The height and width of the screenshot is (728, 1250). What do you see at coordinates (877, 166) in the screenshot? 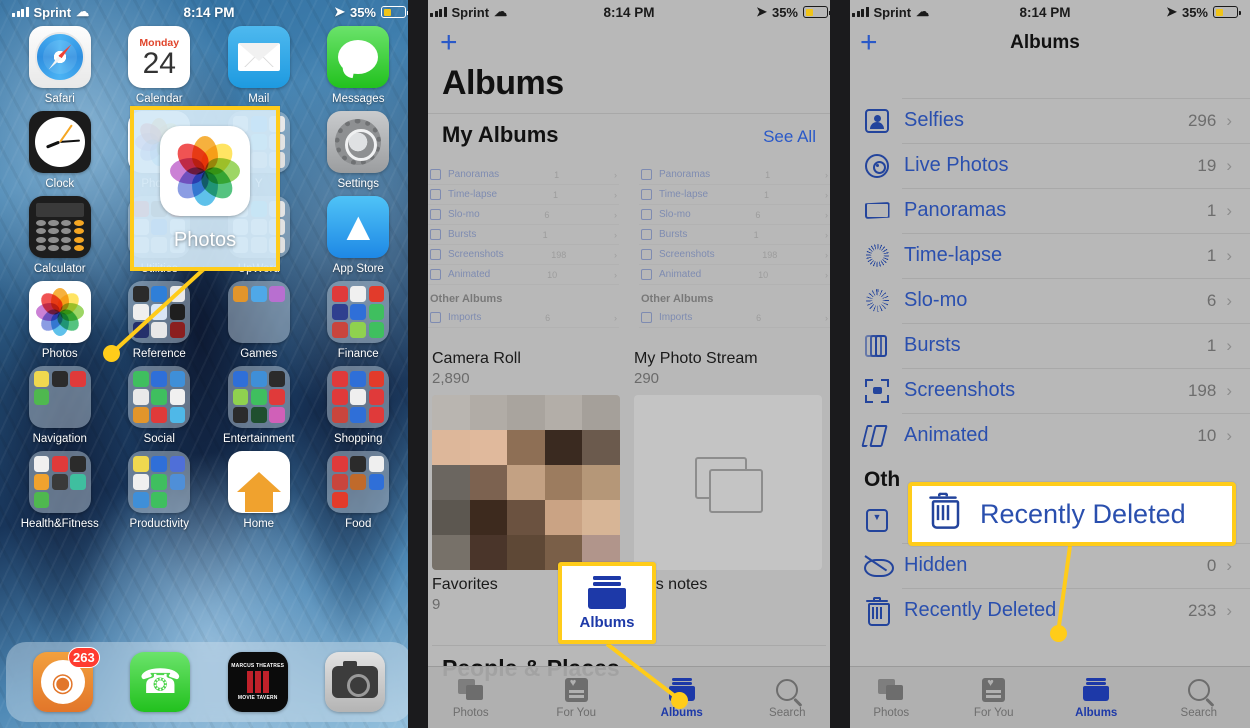
I see `live-photos-icon` at bounding box center [877, 166].